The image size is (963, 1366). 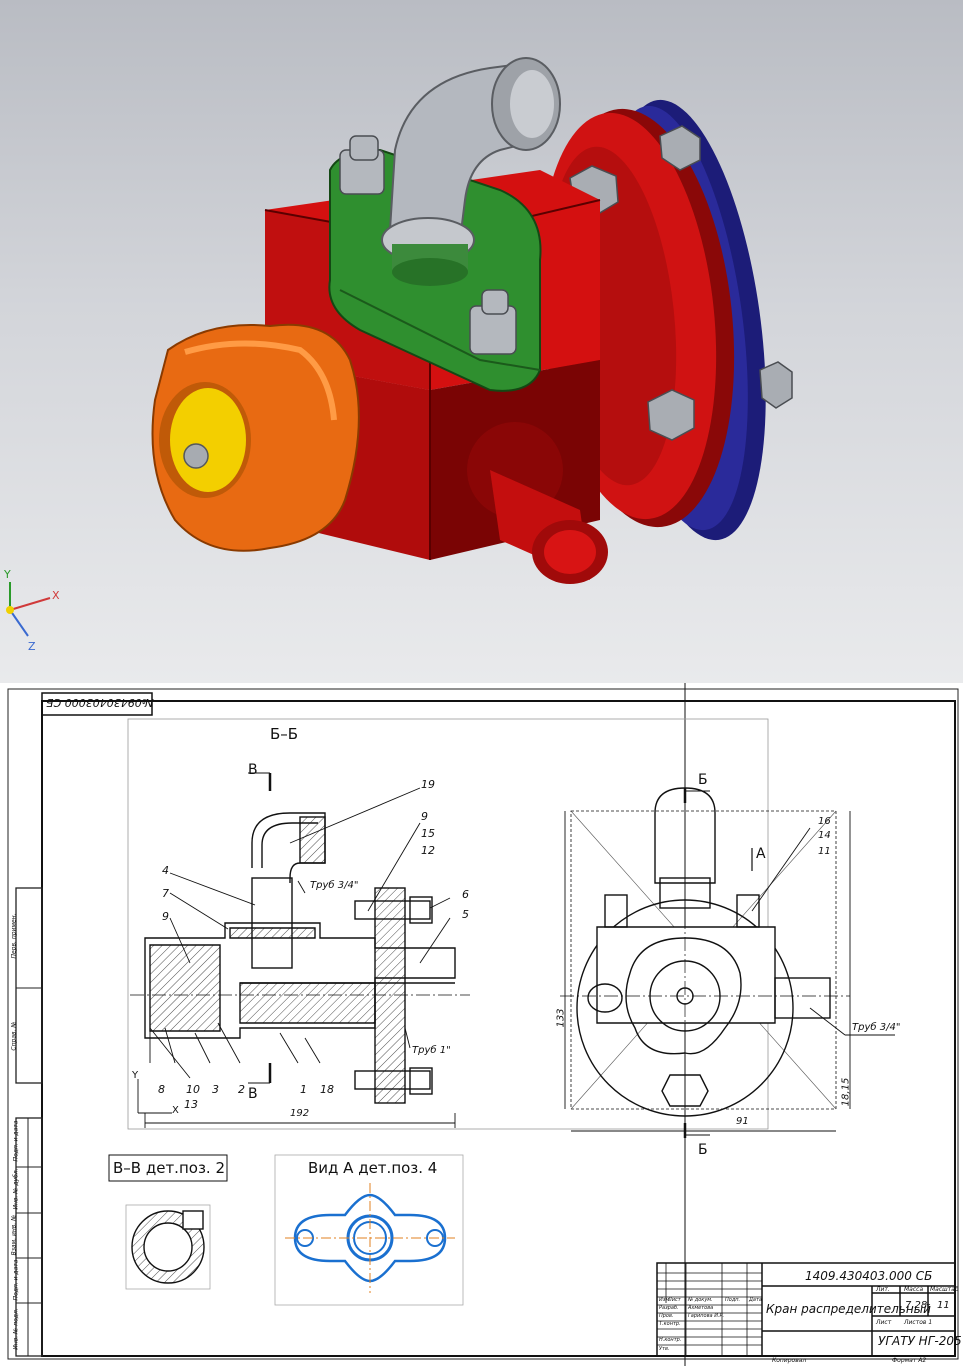 I want to click on axis-triad-icon, so click(x=28, y=609).